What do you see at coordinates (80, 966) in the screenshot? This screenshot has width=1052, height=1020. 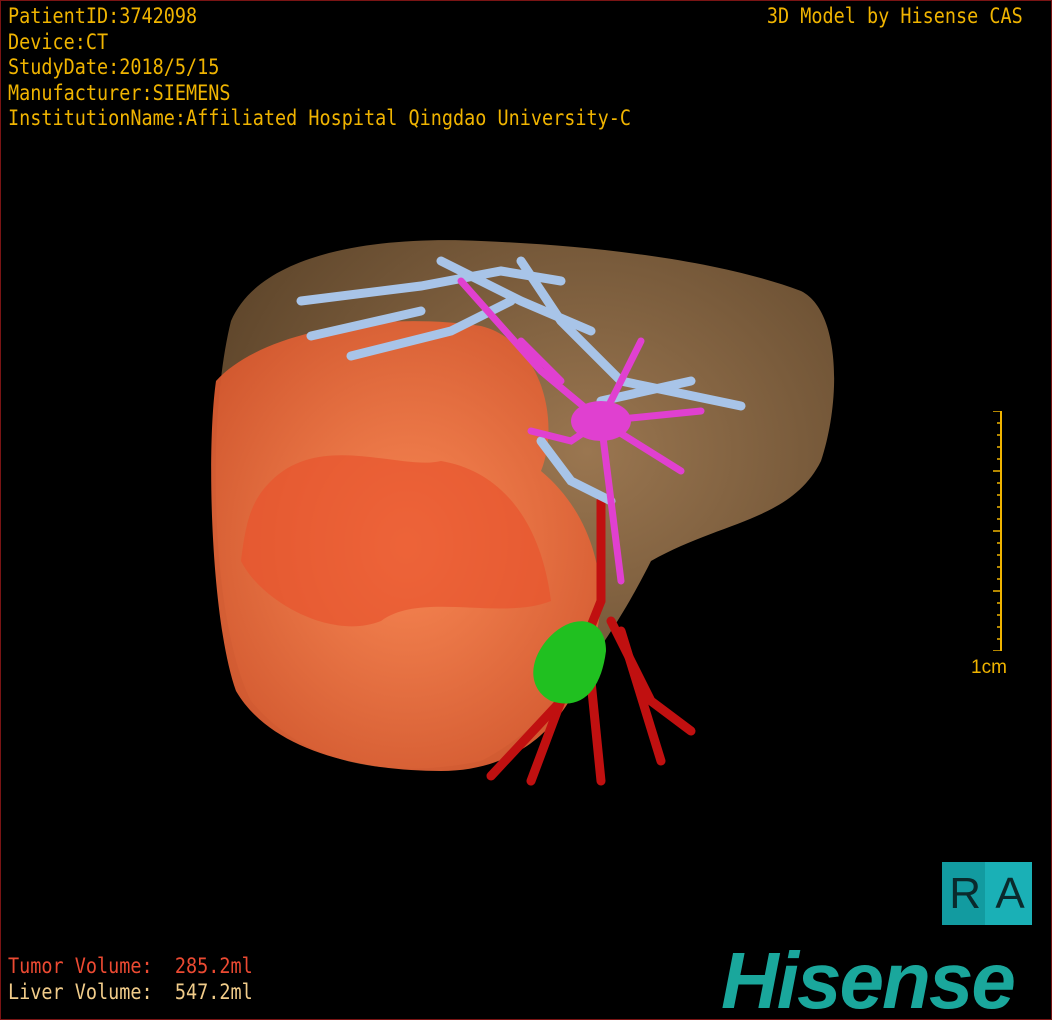 I see `tumor-volume-label: Tumor Volume:` at bounding box center [80, 966].